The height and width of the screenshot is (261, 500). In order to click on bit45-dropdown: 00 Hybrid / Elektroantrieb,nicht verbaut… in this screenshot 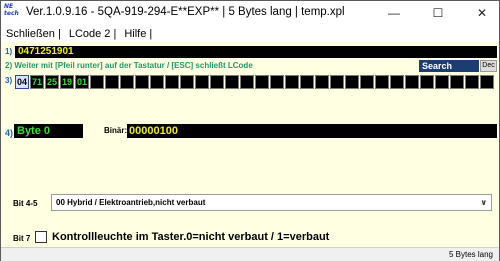, I will do `click(271, 202)`.